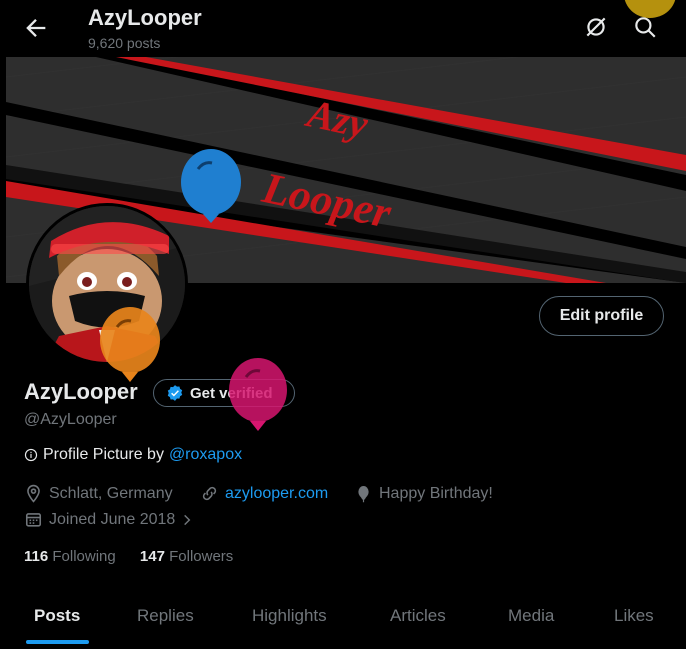  Describe the element at coordinates (138, 556) in the screenshot. I see `follow-stats: 116 Following 147 Followers` at that location.